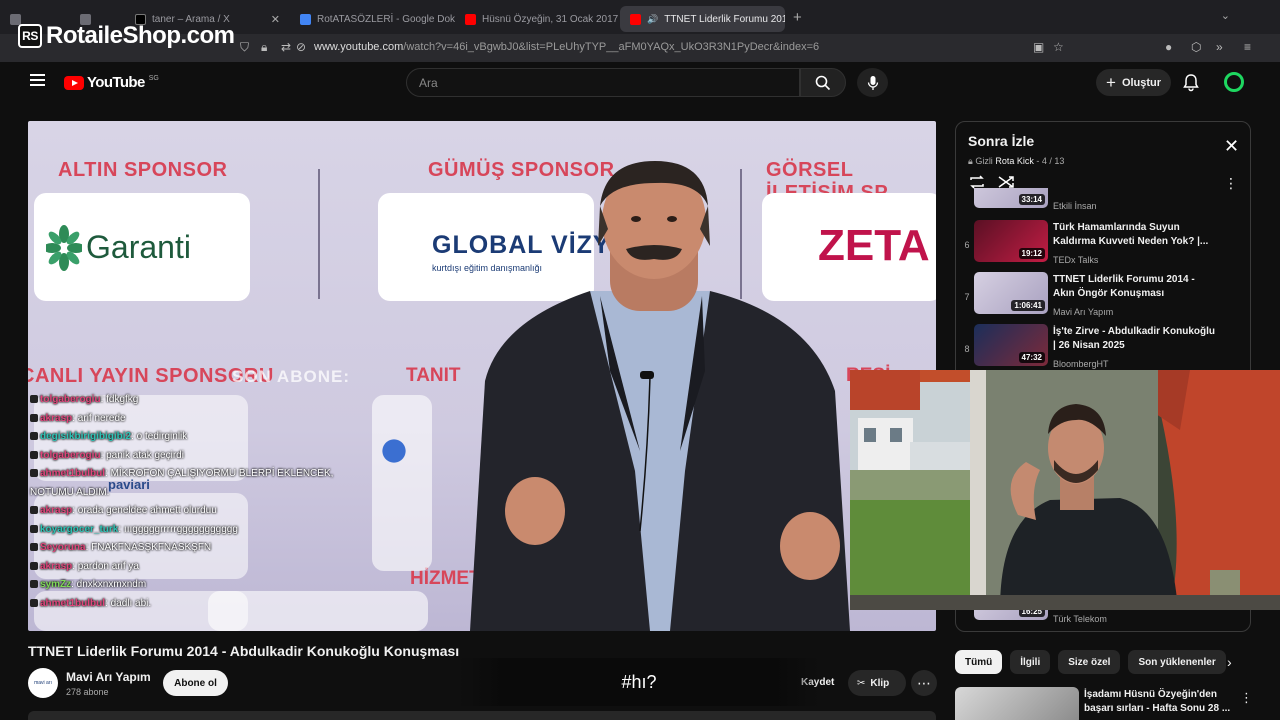  What do you see at coordinates (967, 297) in the screenshot?
I see `playlist-item-index: 7` at bounding box center [967, 297].